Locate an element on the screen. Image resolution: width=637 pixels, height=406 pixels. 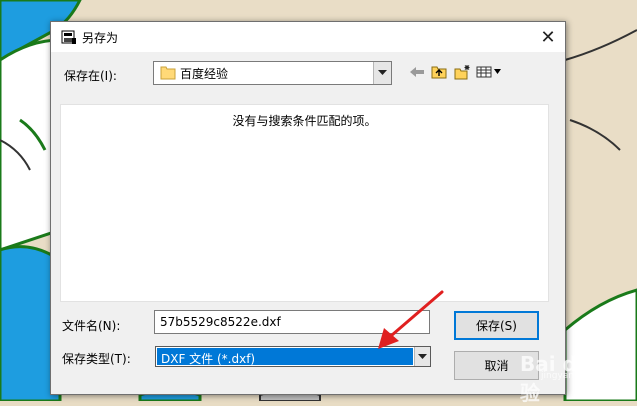
watermark-url: jingyan.baidu.com is located at coordinates (583, 376).